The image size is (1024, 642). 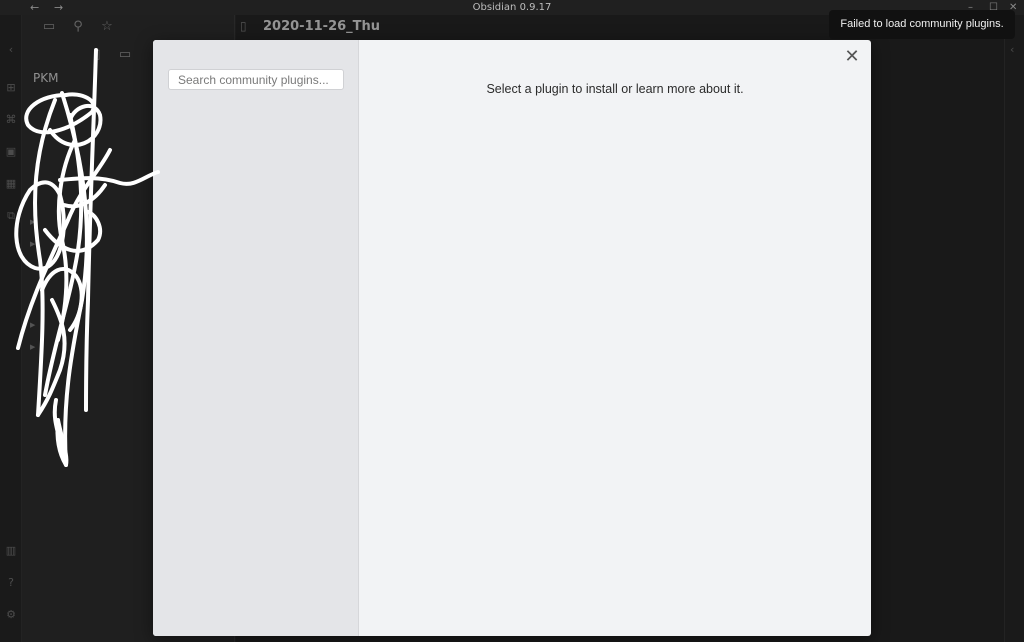 I want to click on plugin-search-input, so click(x=256, y=79).